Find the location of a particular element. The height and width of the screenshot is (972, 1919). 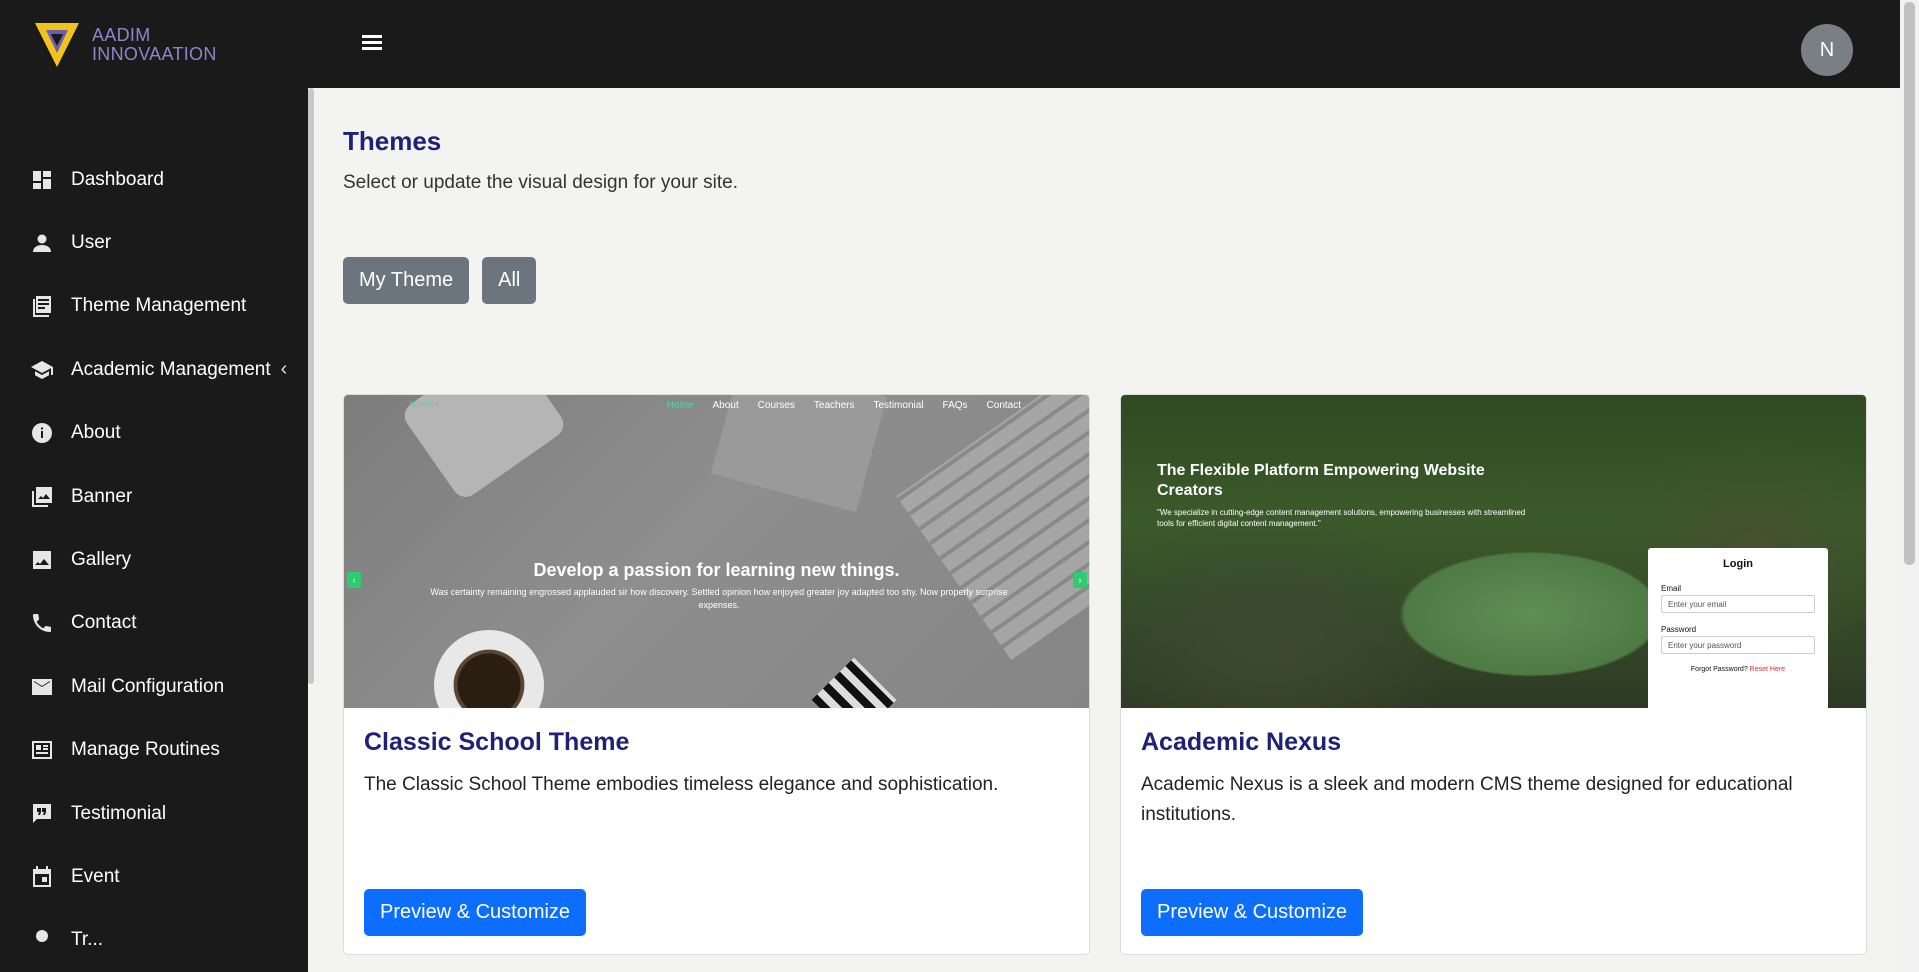

event-icon is located at coordinates (42, 877).